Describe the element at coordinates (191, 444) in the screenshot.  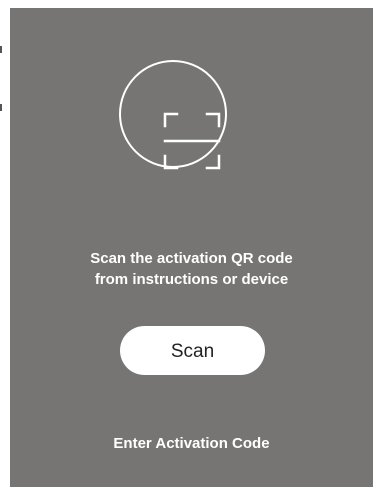
I see `enter-activation-code-link: Enter Activation Code` at that location.